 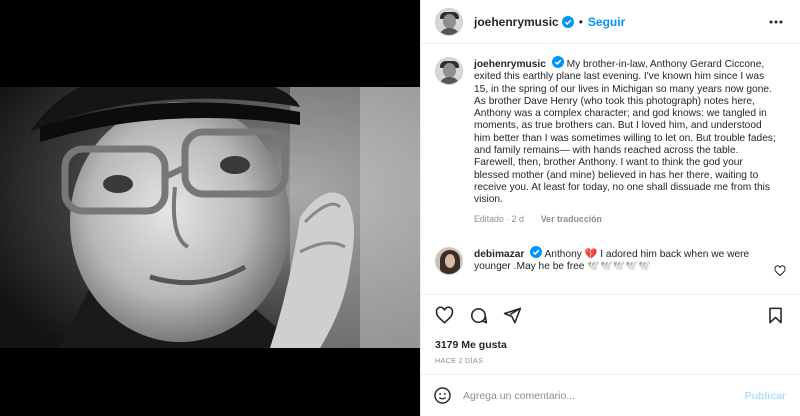 I want to click on action-bar, so click(x=610, y=315).